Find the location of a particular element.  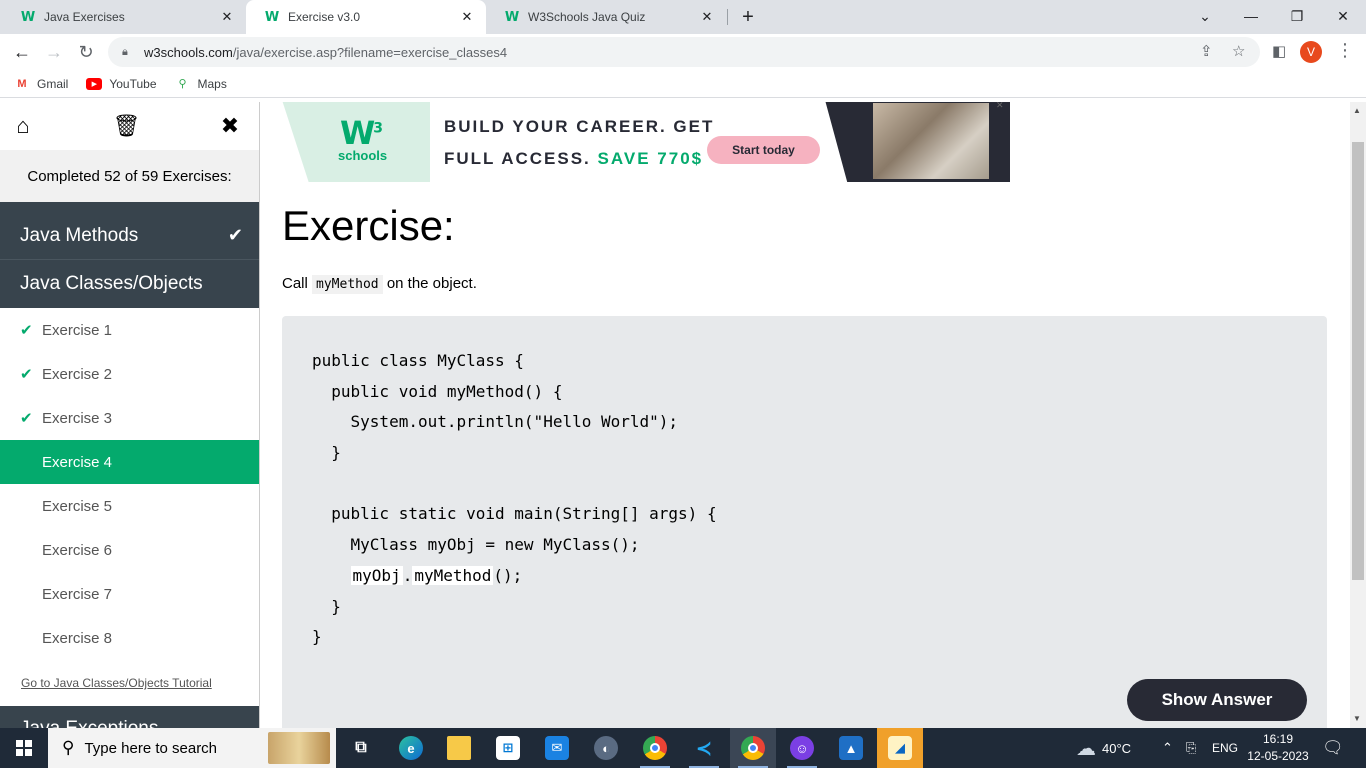

scroll-up-arrow-icon: ▲ is located at coordinates (1357, 110).